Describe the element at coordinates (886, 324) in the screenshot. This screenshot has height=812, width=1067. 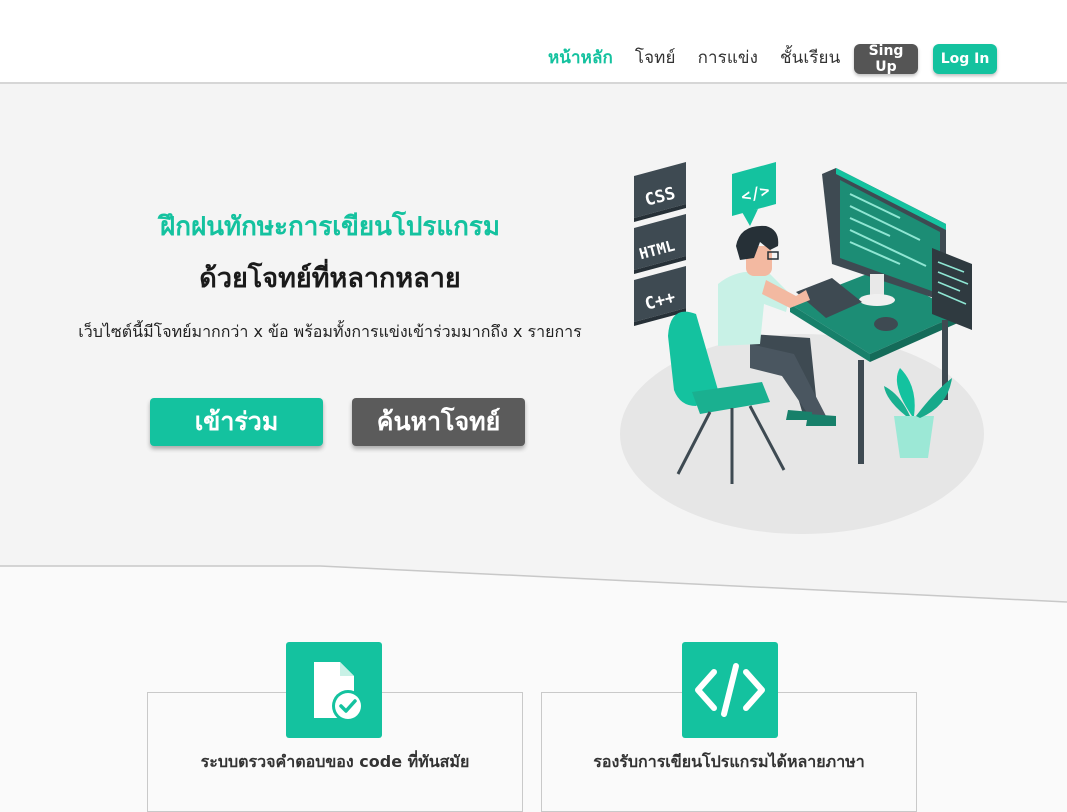
I see `mouse` at that location.